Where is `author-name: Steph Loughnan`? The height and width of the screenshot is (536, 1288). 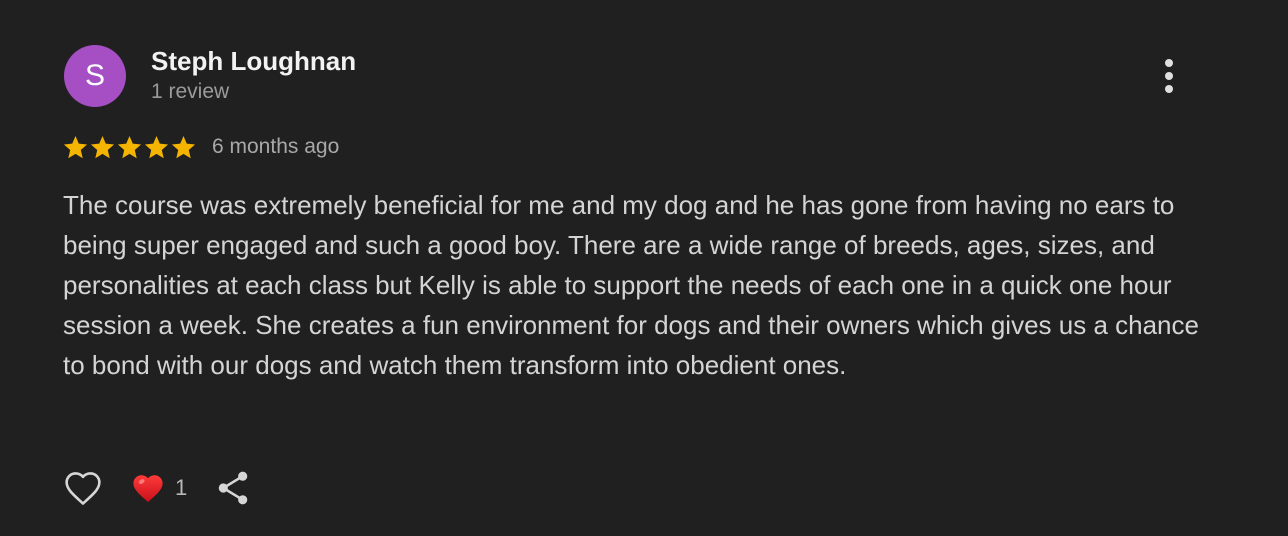
author-name: Steph Loughnan is located at coordinates (253, 61).